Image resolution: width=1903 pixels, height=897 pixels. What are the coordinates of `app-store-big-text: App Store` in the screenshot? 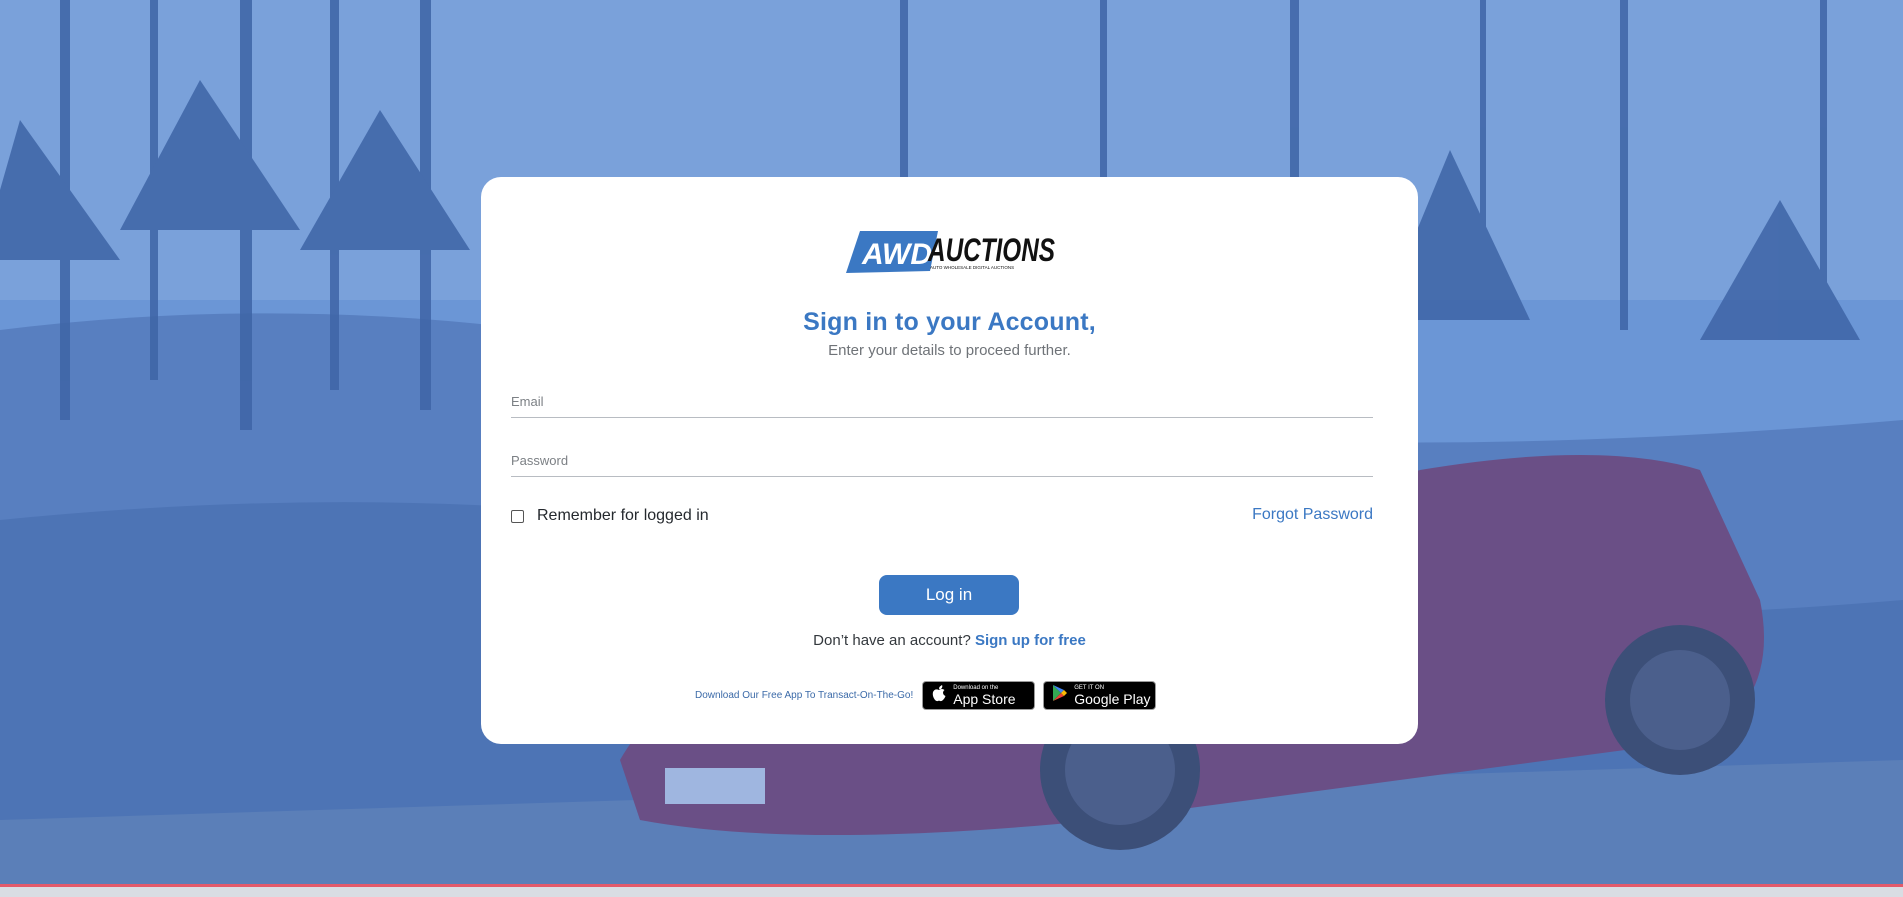 It's located at (984, 698).